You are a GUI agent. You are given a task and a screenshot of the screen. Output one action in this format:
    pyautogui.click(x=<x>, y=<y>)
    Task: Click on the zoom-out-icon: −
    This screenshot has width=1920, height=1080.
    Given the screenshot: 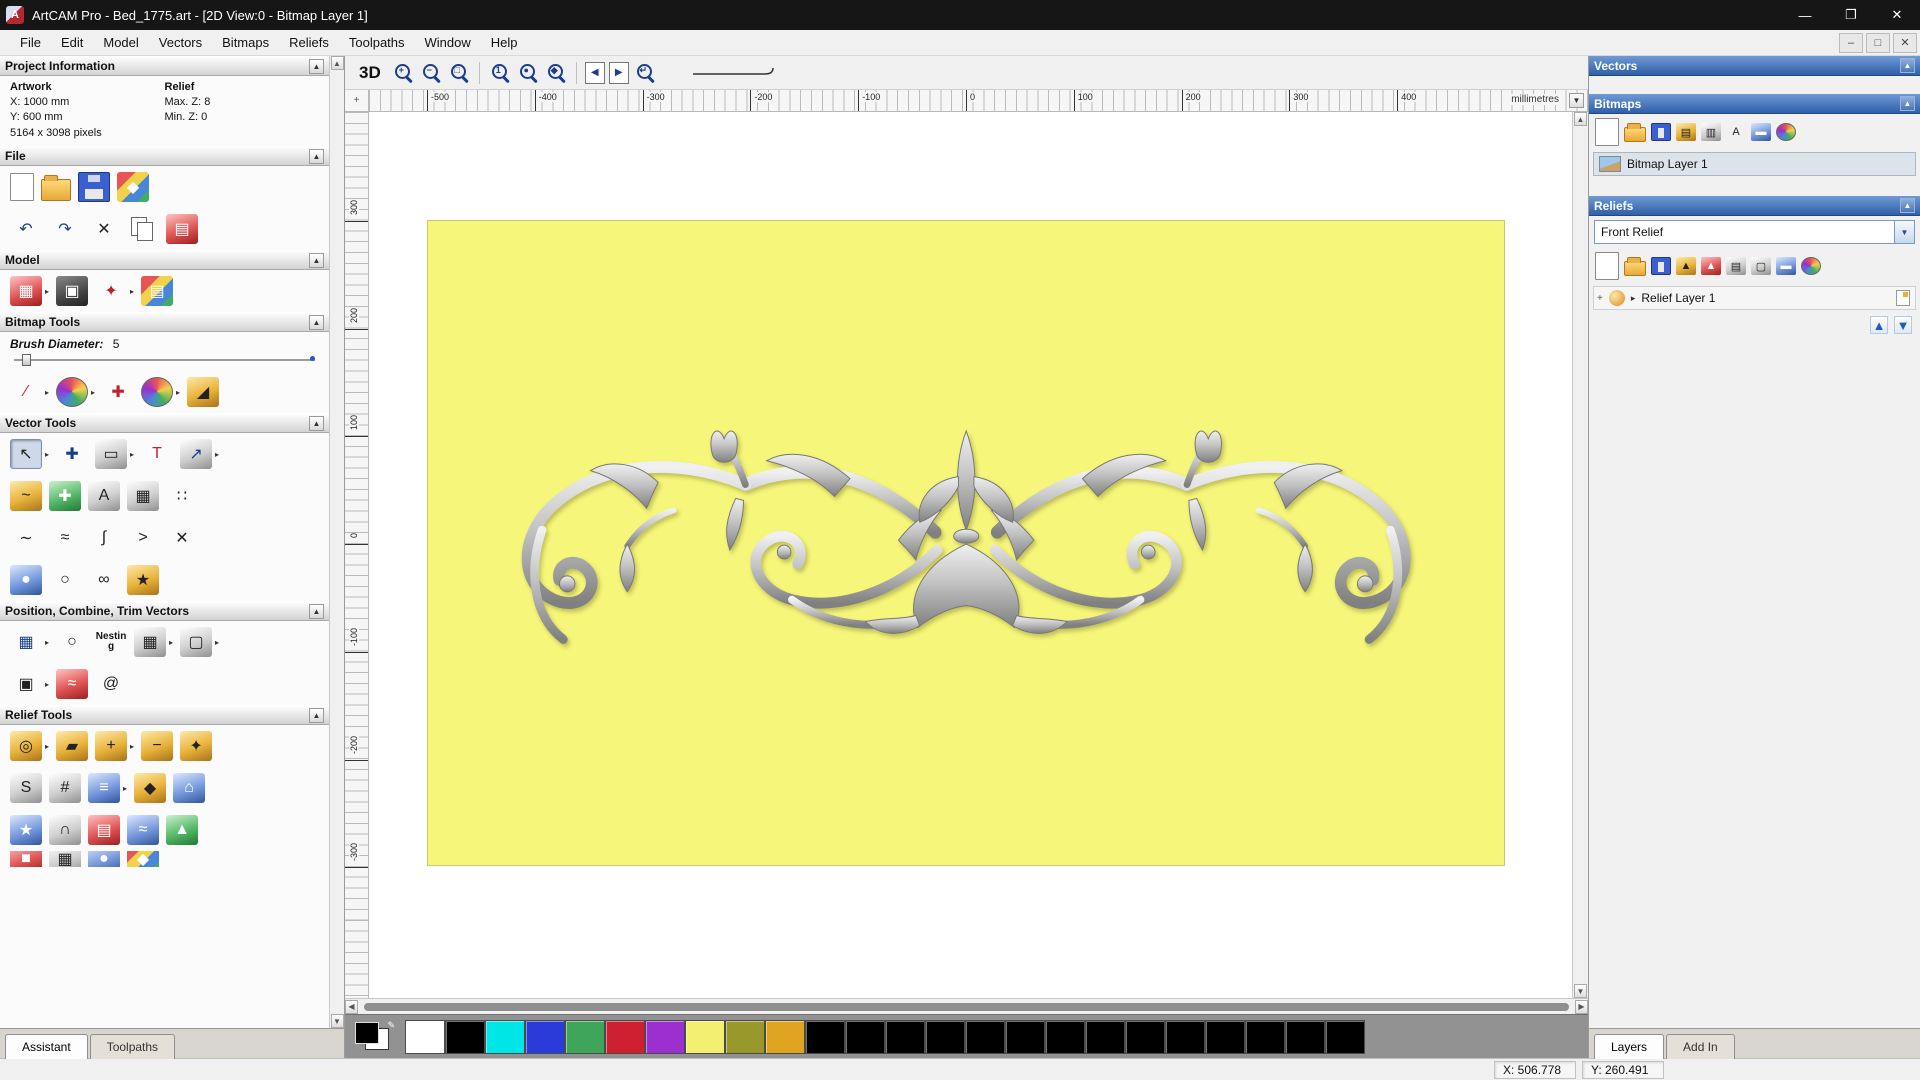 What is the action you would take?
    pyautogui.click(x=431, y=73)
    